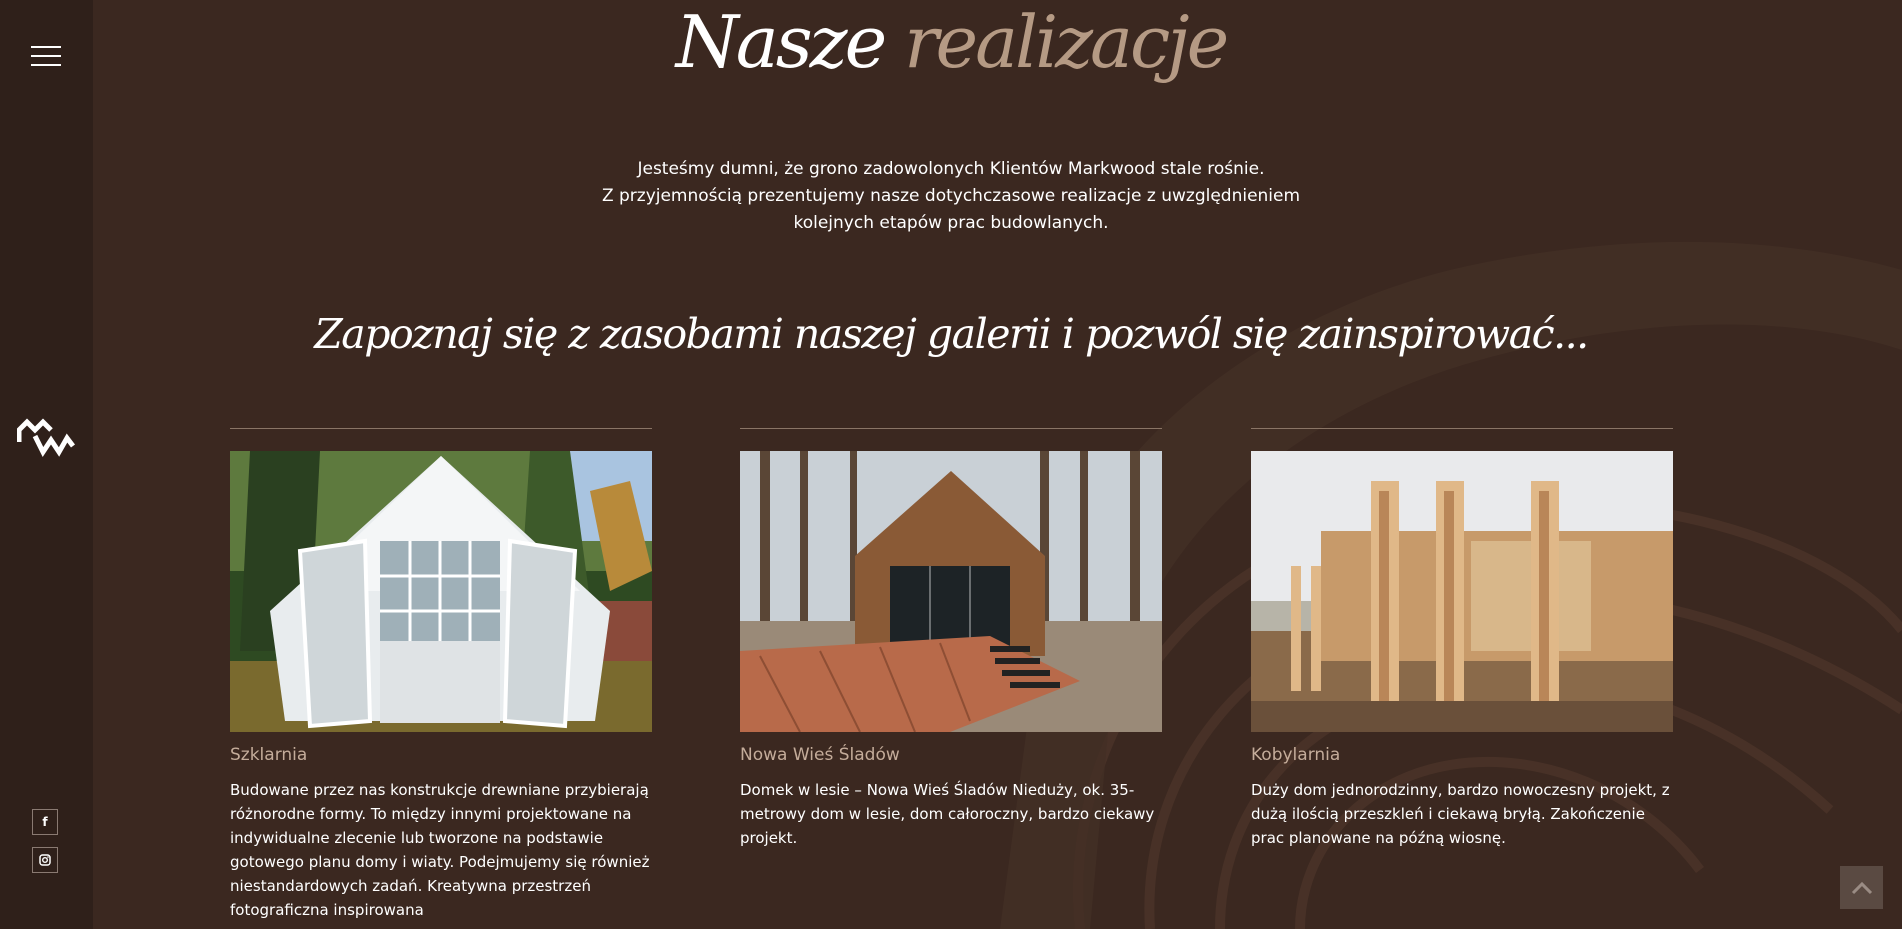 The width and height of the screenshot is (1902, 929). What do you see at coordinates (46, 464) in the screenshot?
I see `sidebar: f` at bounding box center [46, 464].